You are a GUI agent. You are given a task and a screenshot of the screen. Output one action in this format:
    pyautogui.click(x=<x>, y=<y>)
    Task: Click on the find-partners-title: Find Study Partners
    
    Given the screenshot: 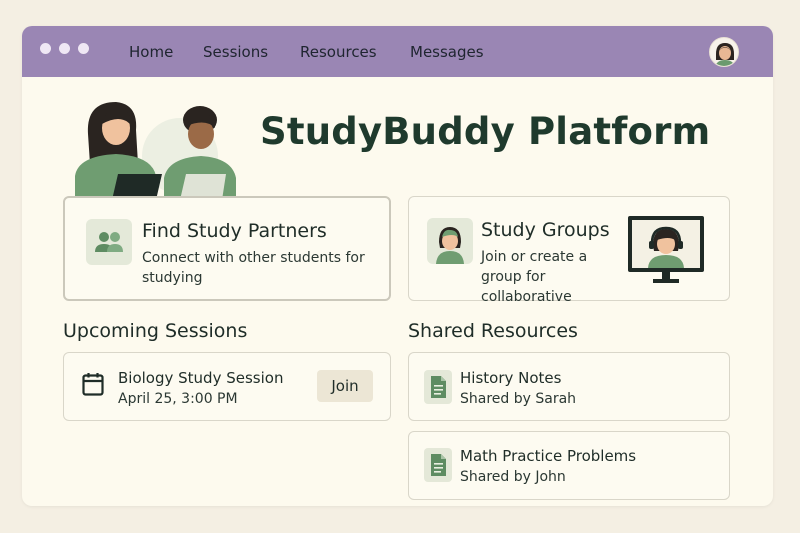 What is the action you would take?
    pyautogui.click(x=234, y=231)
    